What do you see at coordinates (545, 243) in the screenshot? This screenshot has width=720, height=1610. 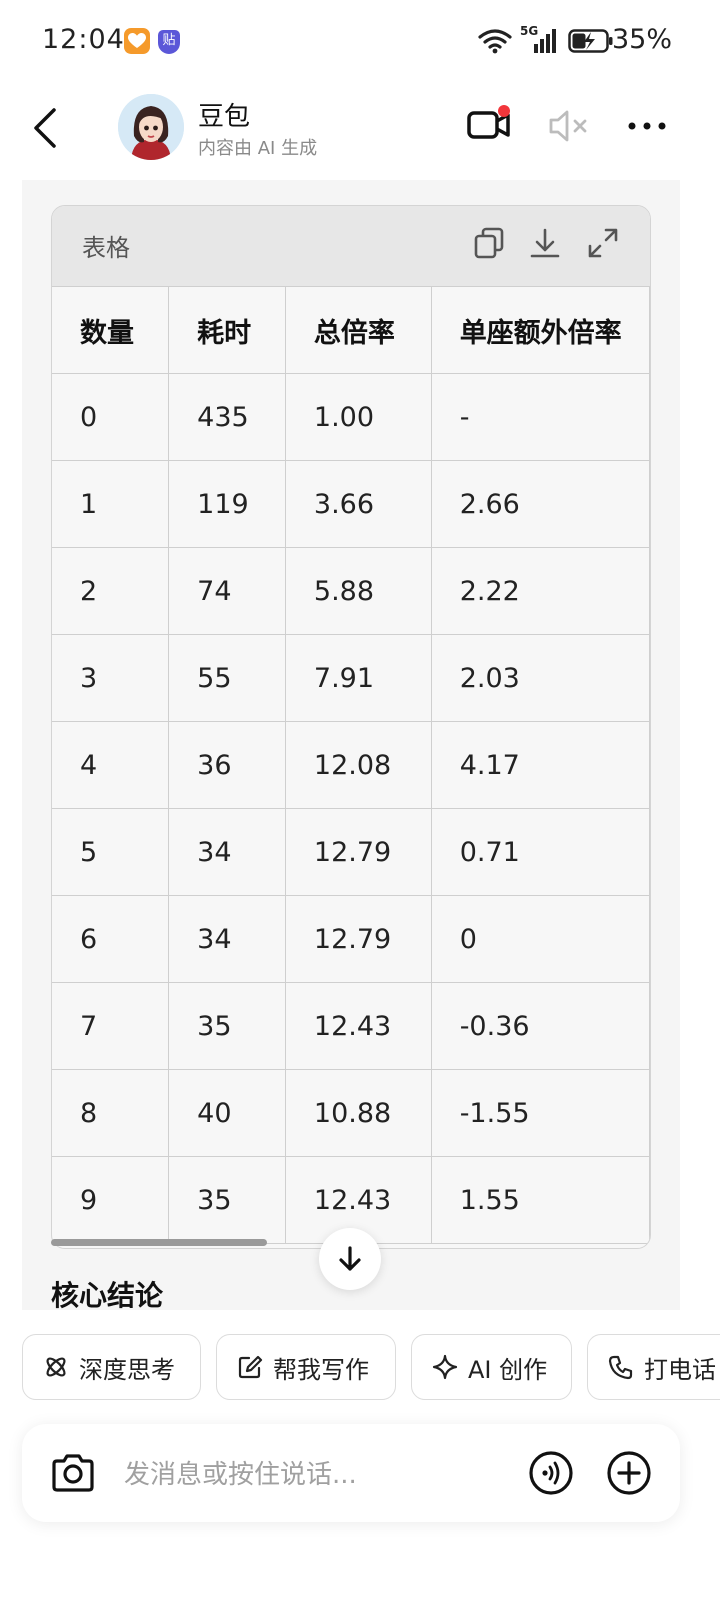 I see `download-icon` at bounding box center [545, 243].